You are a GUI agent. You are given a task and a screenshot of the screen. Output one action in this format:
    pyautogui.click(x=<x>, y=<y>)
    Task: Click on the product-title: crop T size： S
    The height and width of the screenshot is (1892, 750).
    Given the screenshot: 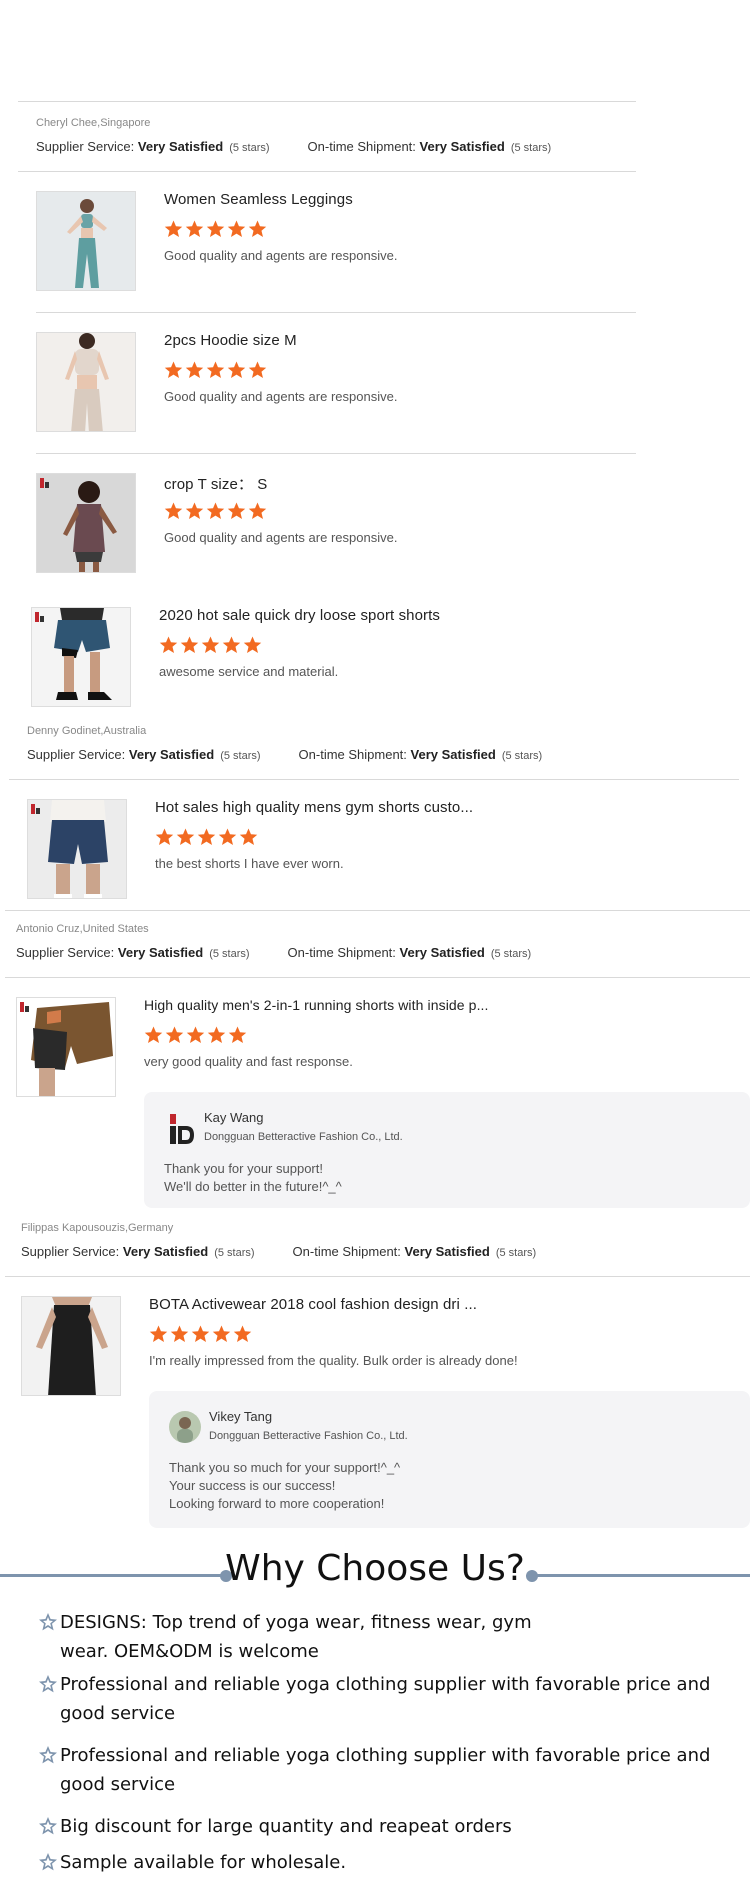 What is the action you would take?
    pyautogui.click(x=215, y=483)
    